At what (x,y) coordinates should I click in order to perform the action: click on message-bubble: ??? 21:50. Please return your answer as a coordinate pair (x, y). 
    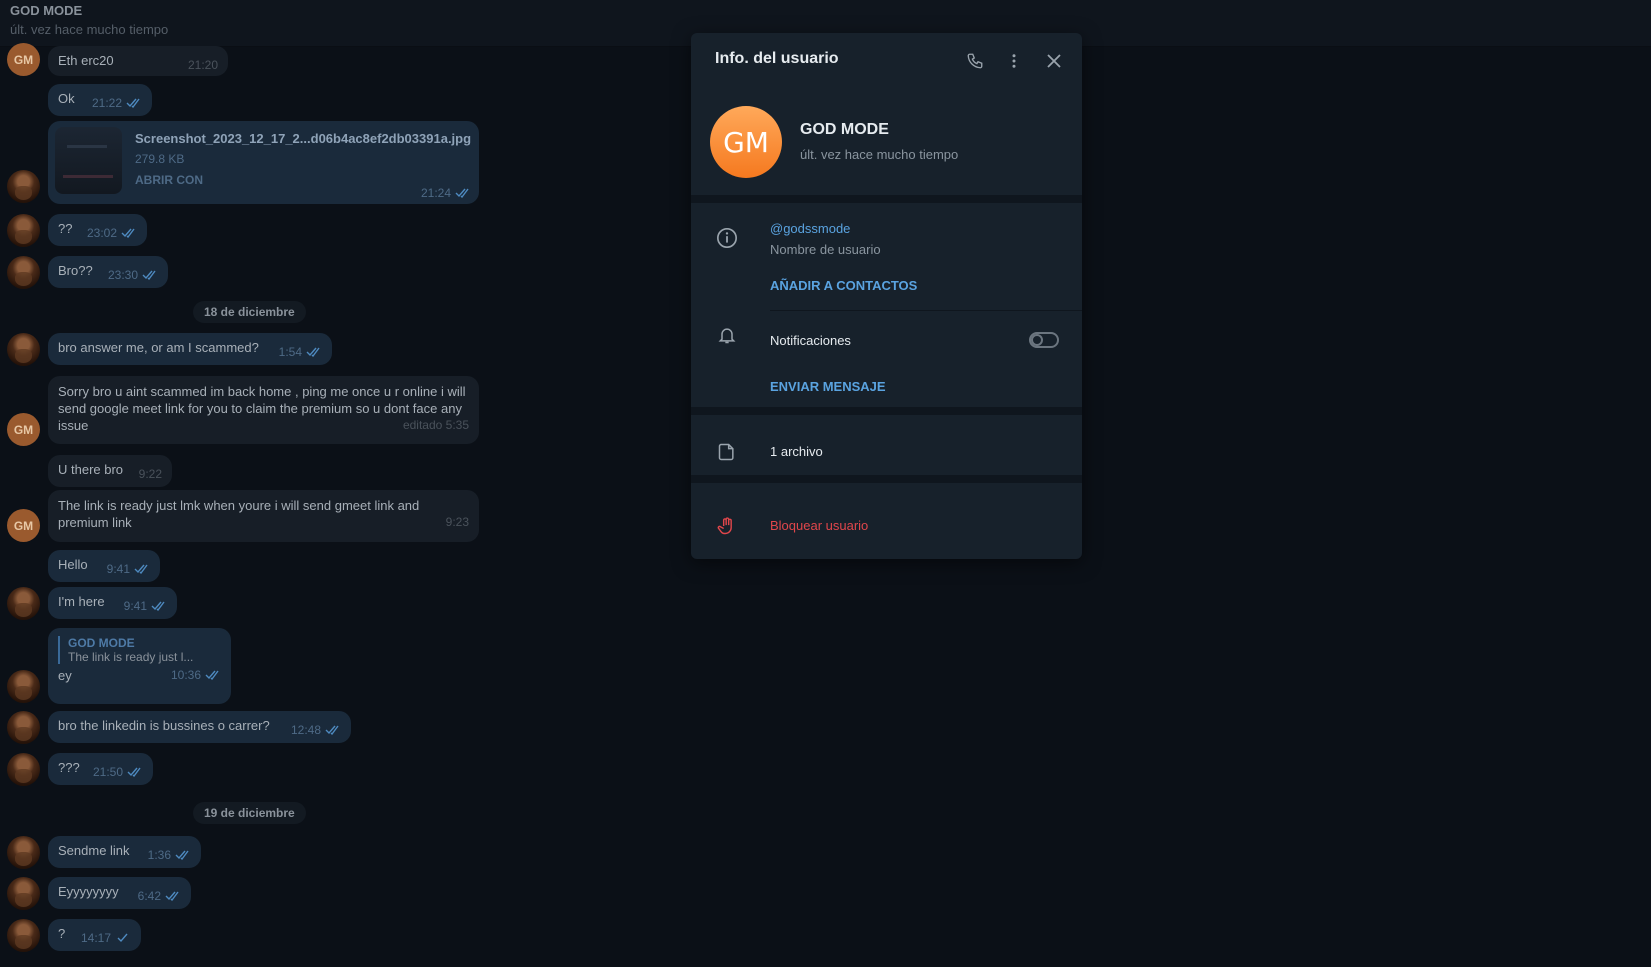
    Looking at the image, I should click on (100, 769).